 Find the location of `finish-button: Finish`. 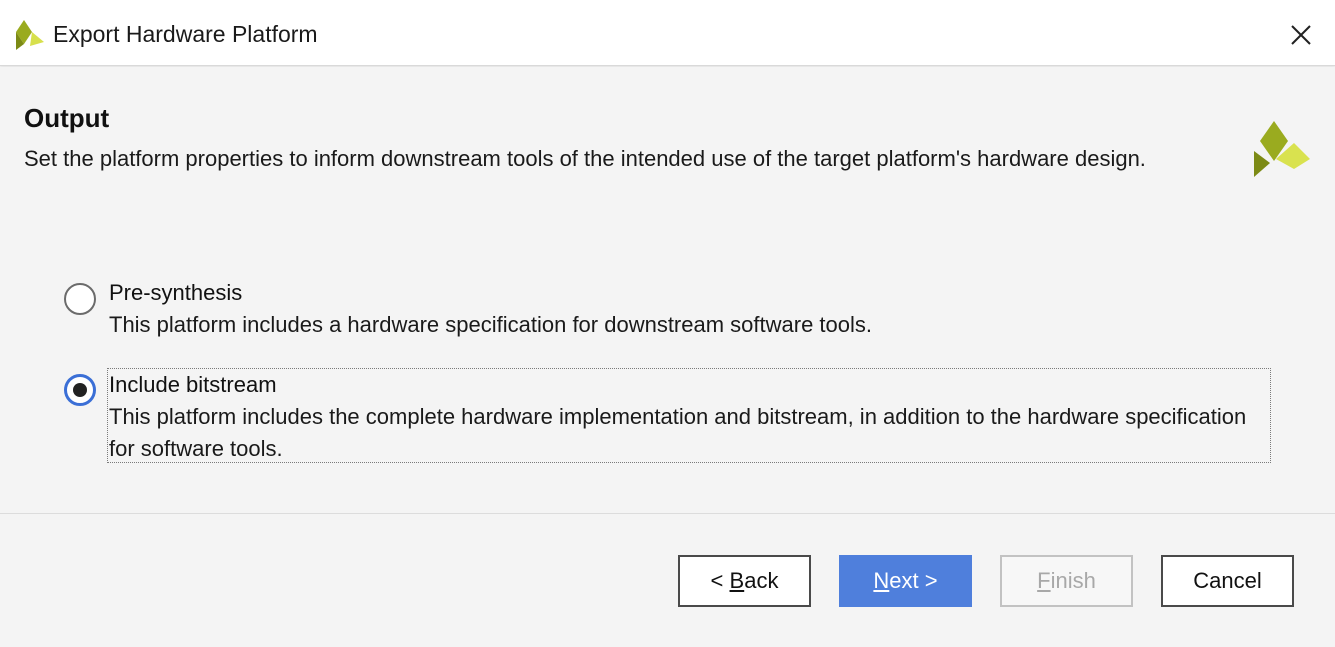

finish-button: Finish is located at coordinates (1066, 581).